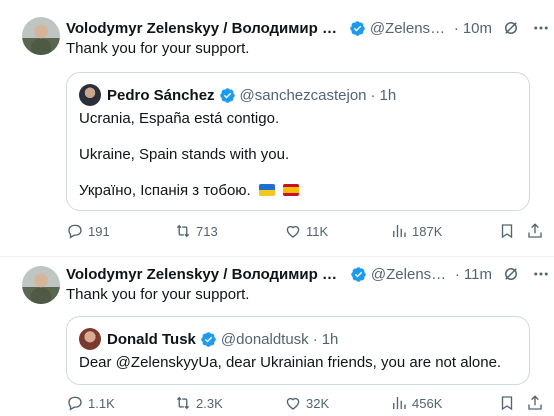 This screenshot has height=416, width=554. I want to click on view-count: 456K, so click(427, 403).